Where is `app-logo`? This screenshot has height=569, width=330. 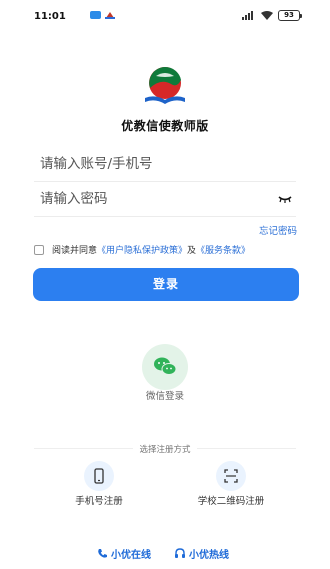
app-logo is located at coordinates (165, 85).